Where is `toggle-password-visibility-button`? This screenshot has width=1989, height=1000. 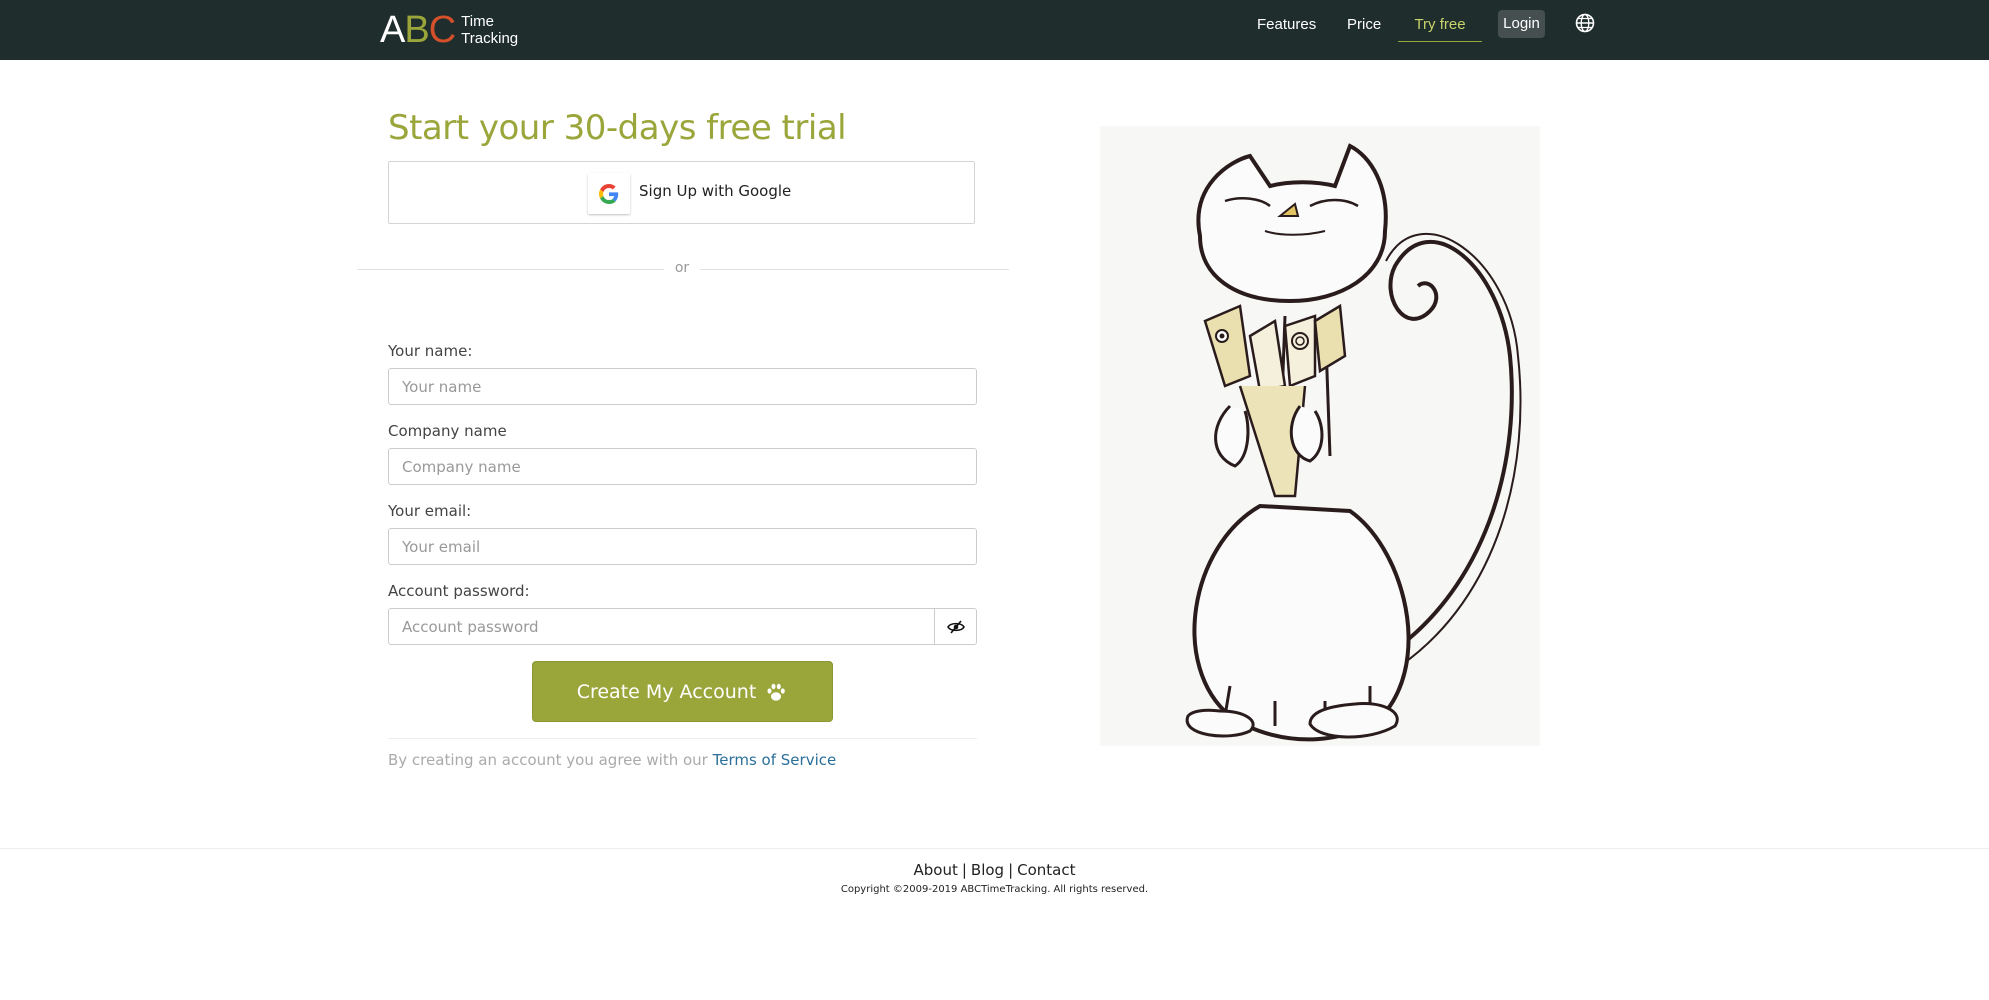
toggle-password-visibility-button is located at coordinates (955, 626).